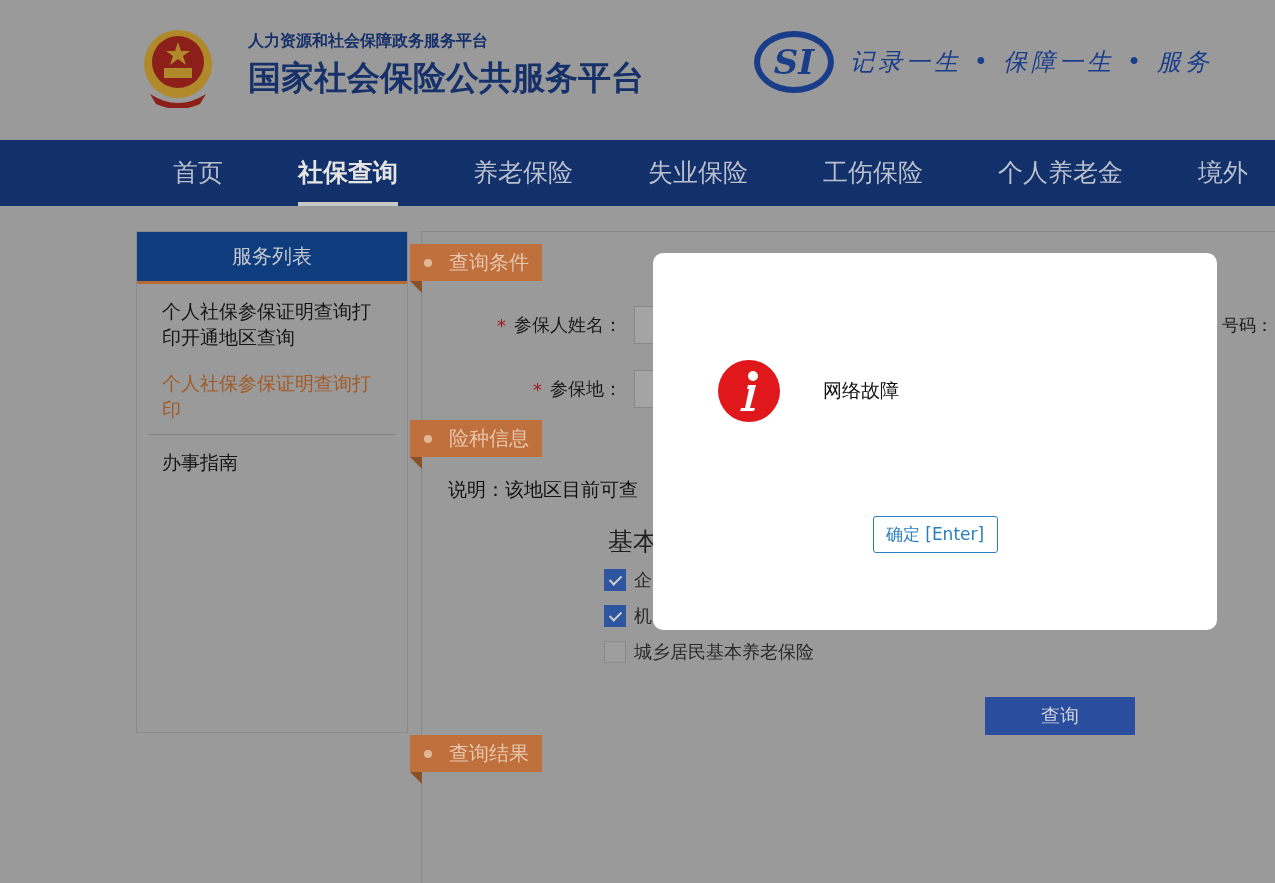 The width and height of the screenshot is (1275, 883). I want to click on info-icon, so click(749, 391).